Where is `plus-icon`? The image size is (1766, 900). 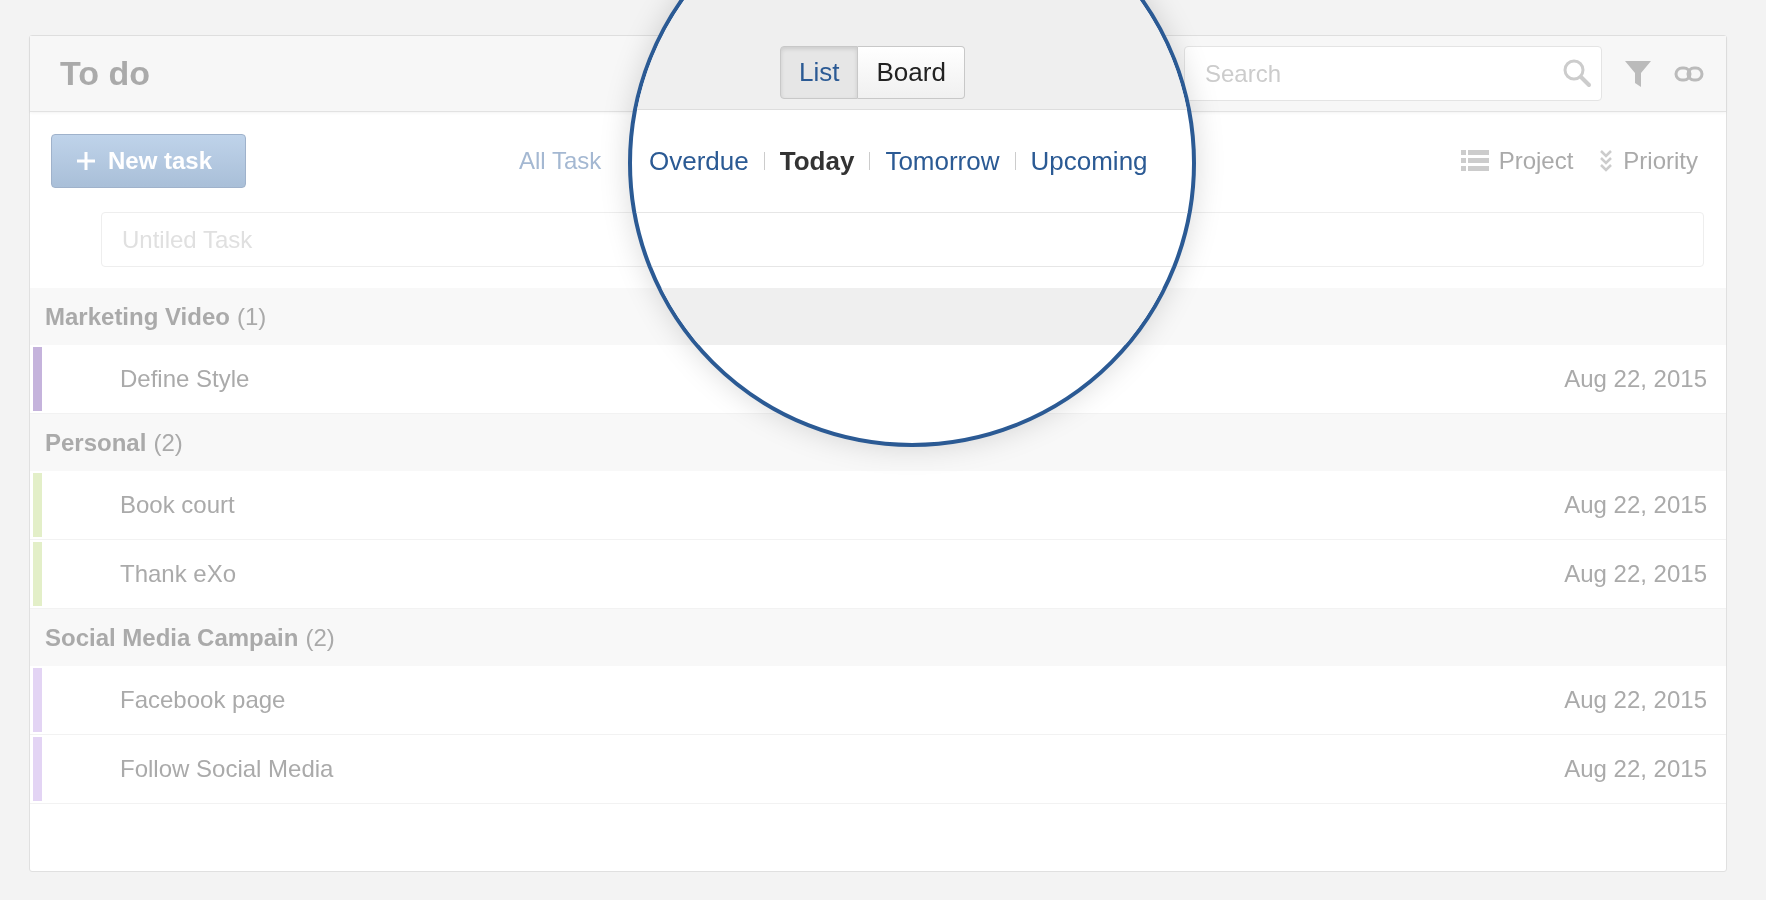 plus-icon is located at coordinates (86, 161).